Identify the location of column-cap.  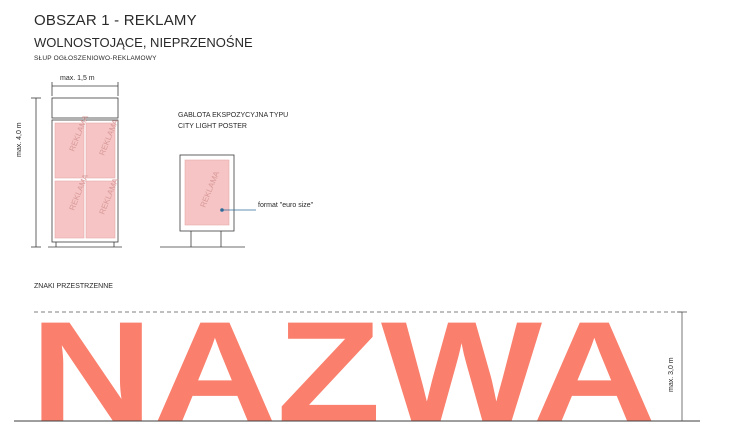
(85, 108).